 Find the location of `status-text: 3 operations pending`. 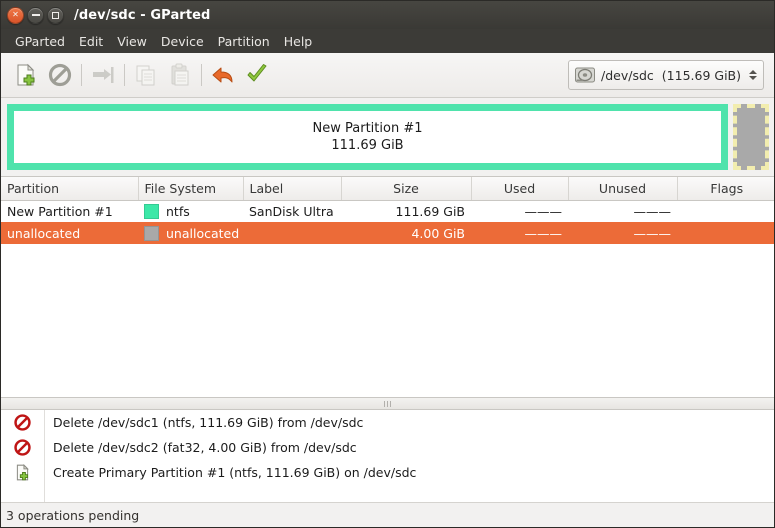

status-text: 3 operations pending is located at coordinates (73, 515).